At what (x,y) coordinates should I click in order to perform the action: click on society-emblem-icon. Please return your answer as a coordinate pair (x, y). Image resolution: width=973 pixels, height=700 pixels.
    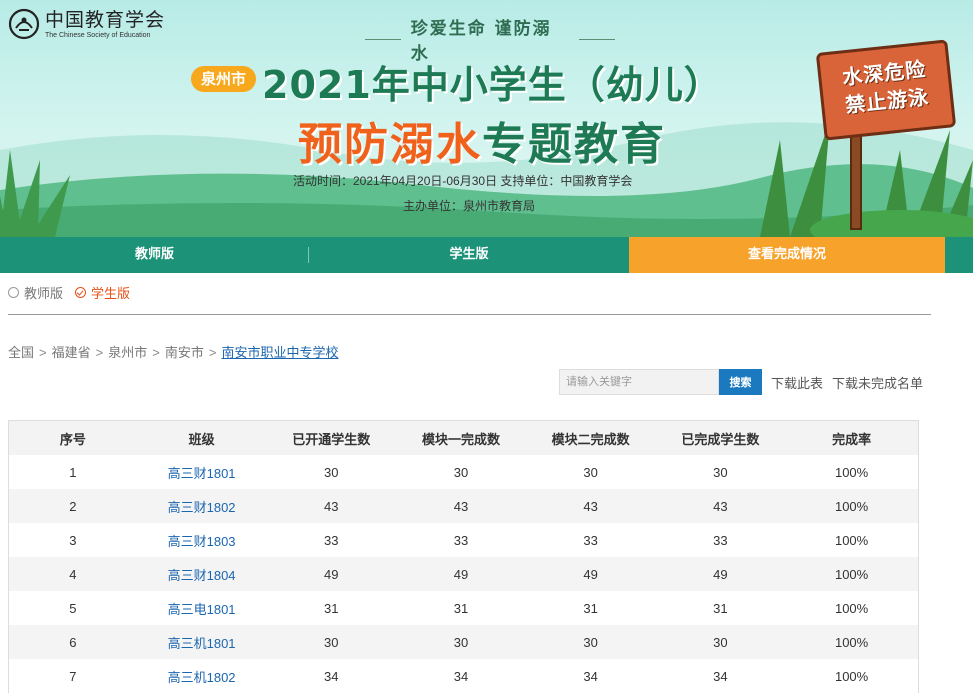
    Looking at the image, I should click on (24, 24).